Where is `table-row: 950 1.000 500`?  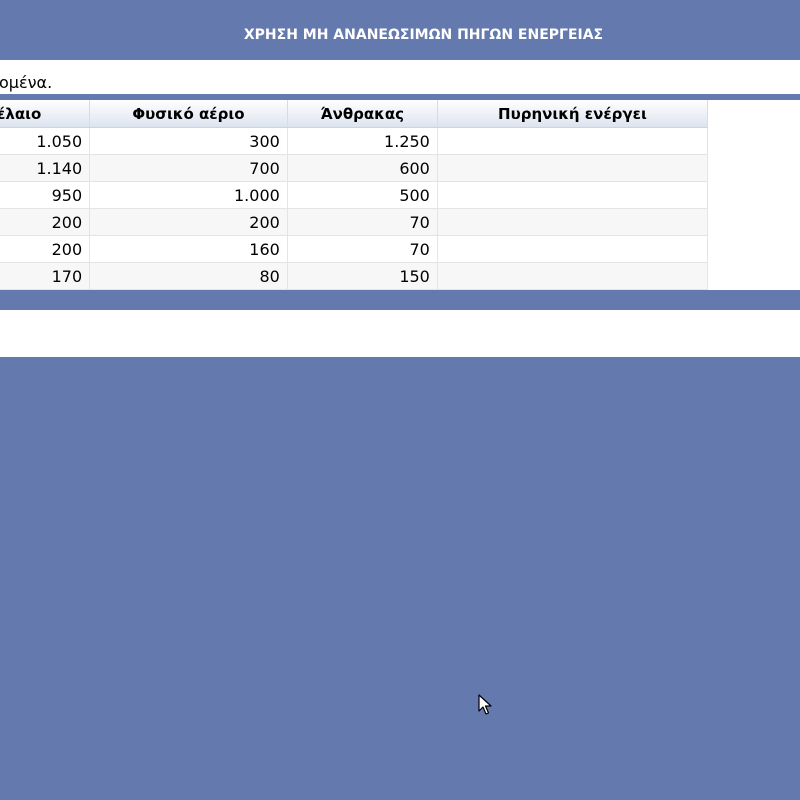 table-row: 950 1.000 500 is located at coordinates (354, 195).